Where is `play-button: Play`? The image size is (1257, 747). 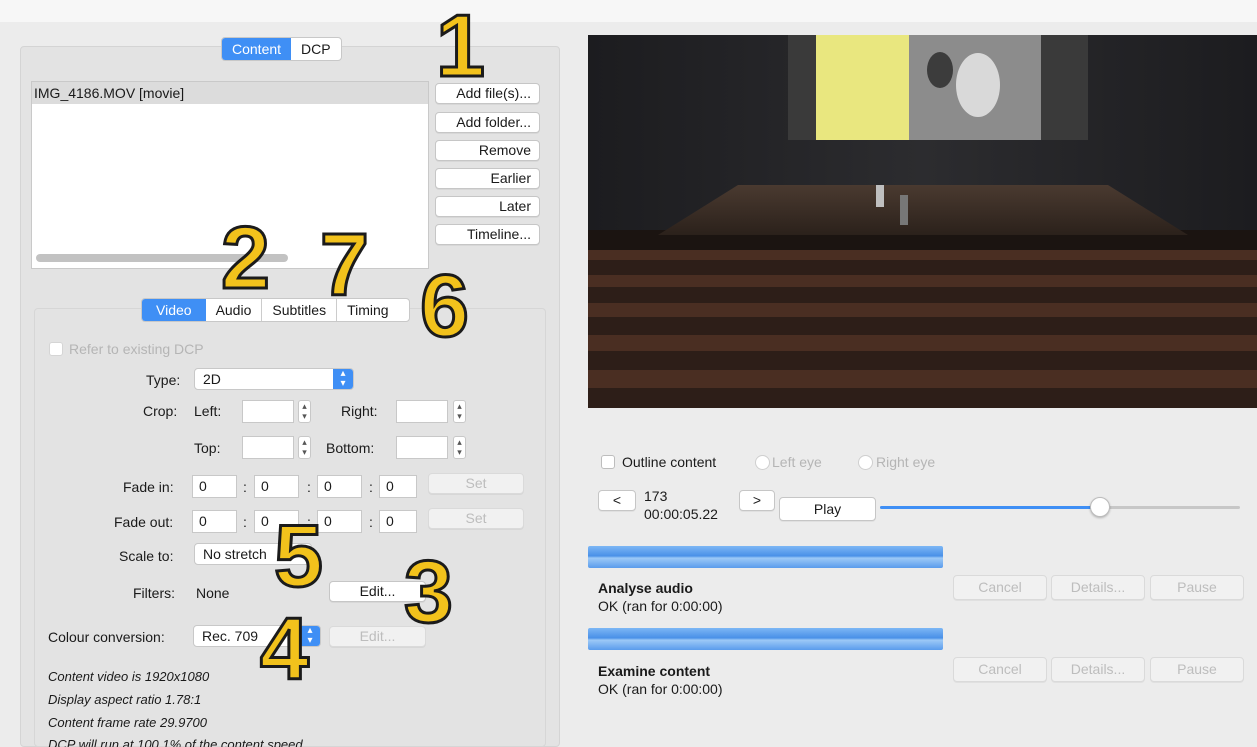
play-button: Play is located at coordinates (827, 509).